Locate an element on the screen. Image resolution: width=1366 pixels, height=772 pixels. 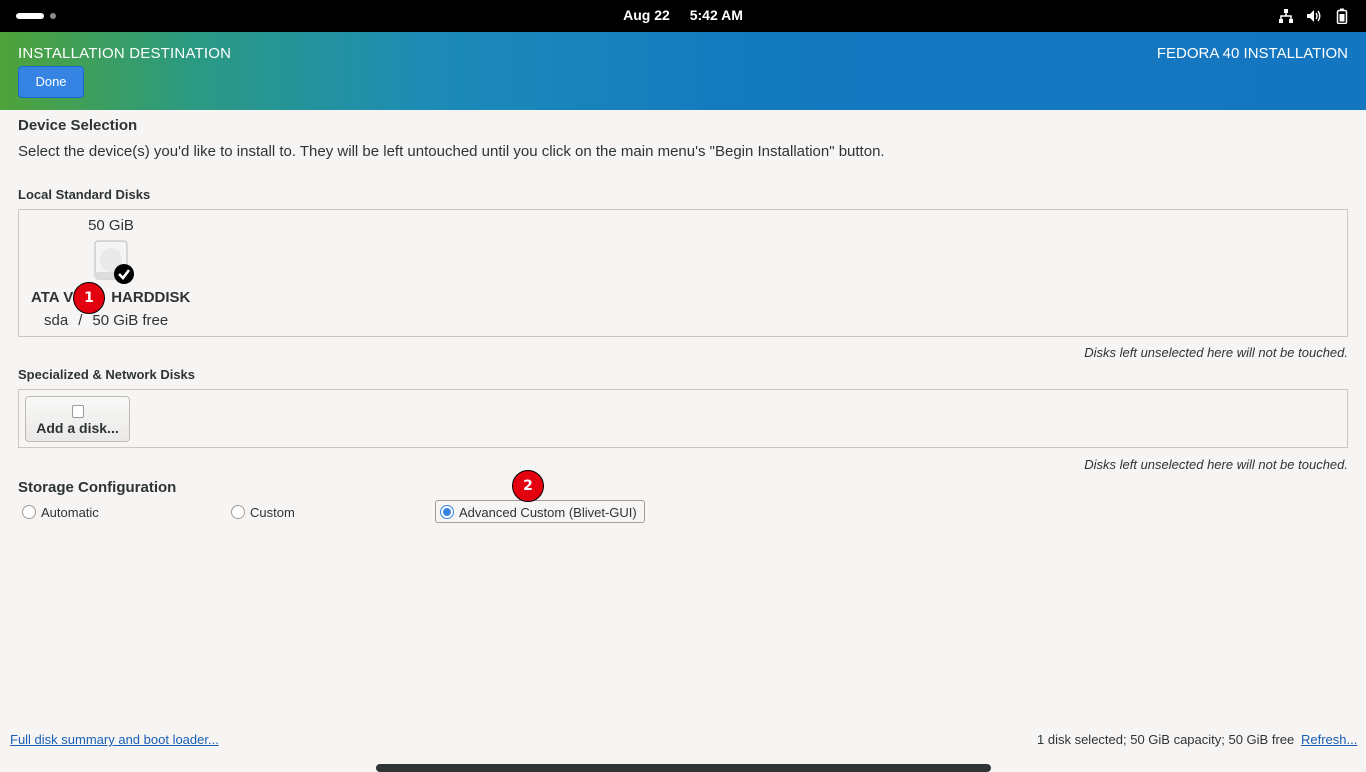
disk-free: 50 GiB free is located at coordinates (130, 320).